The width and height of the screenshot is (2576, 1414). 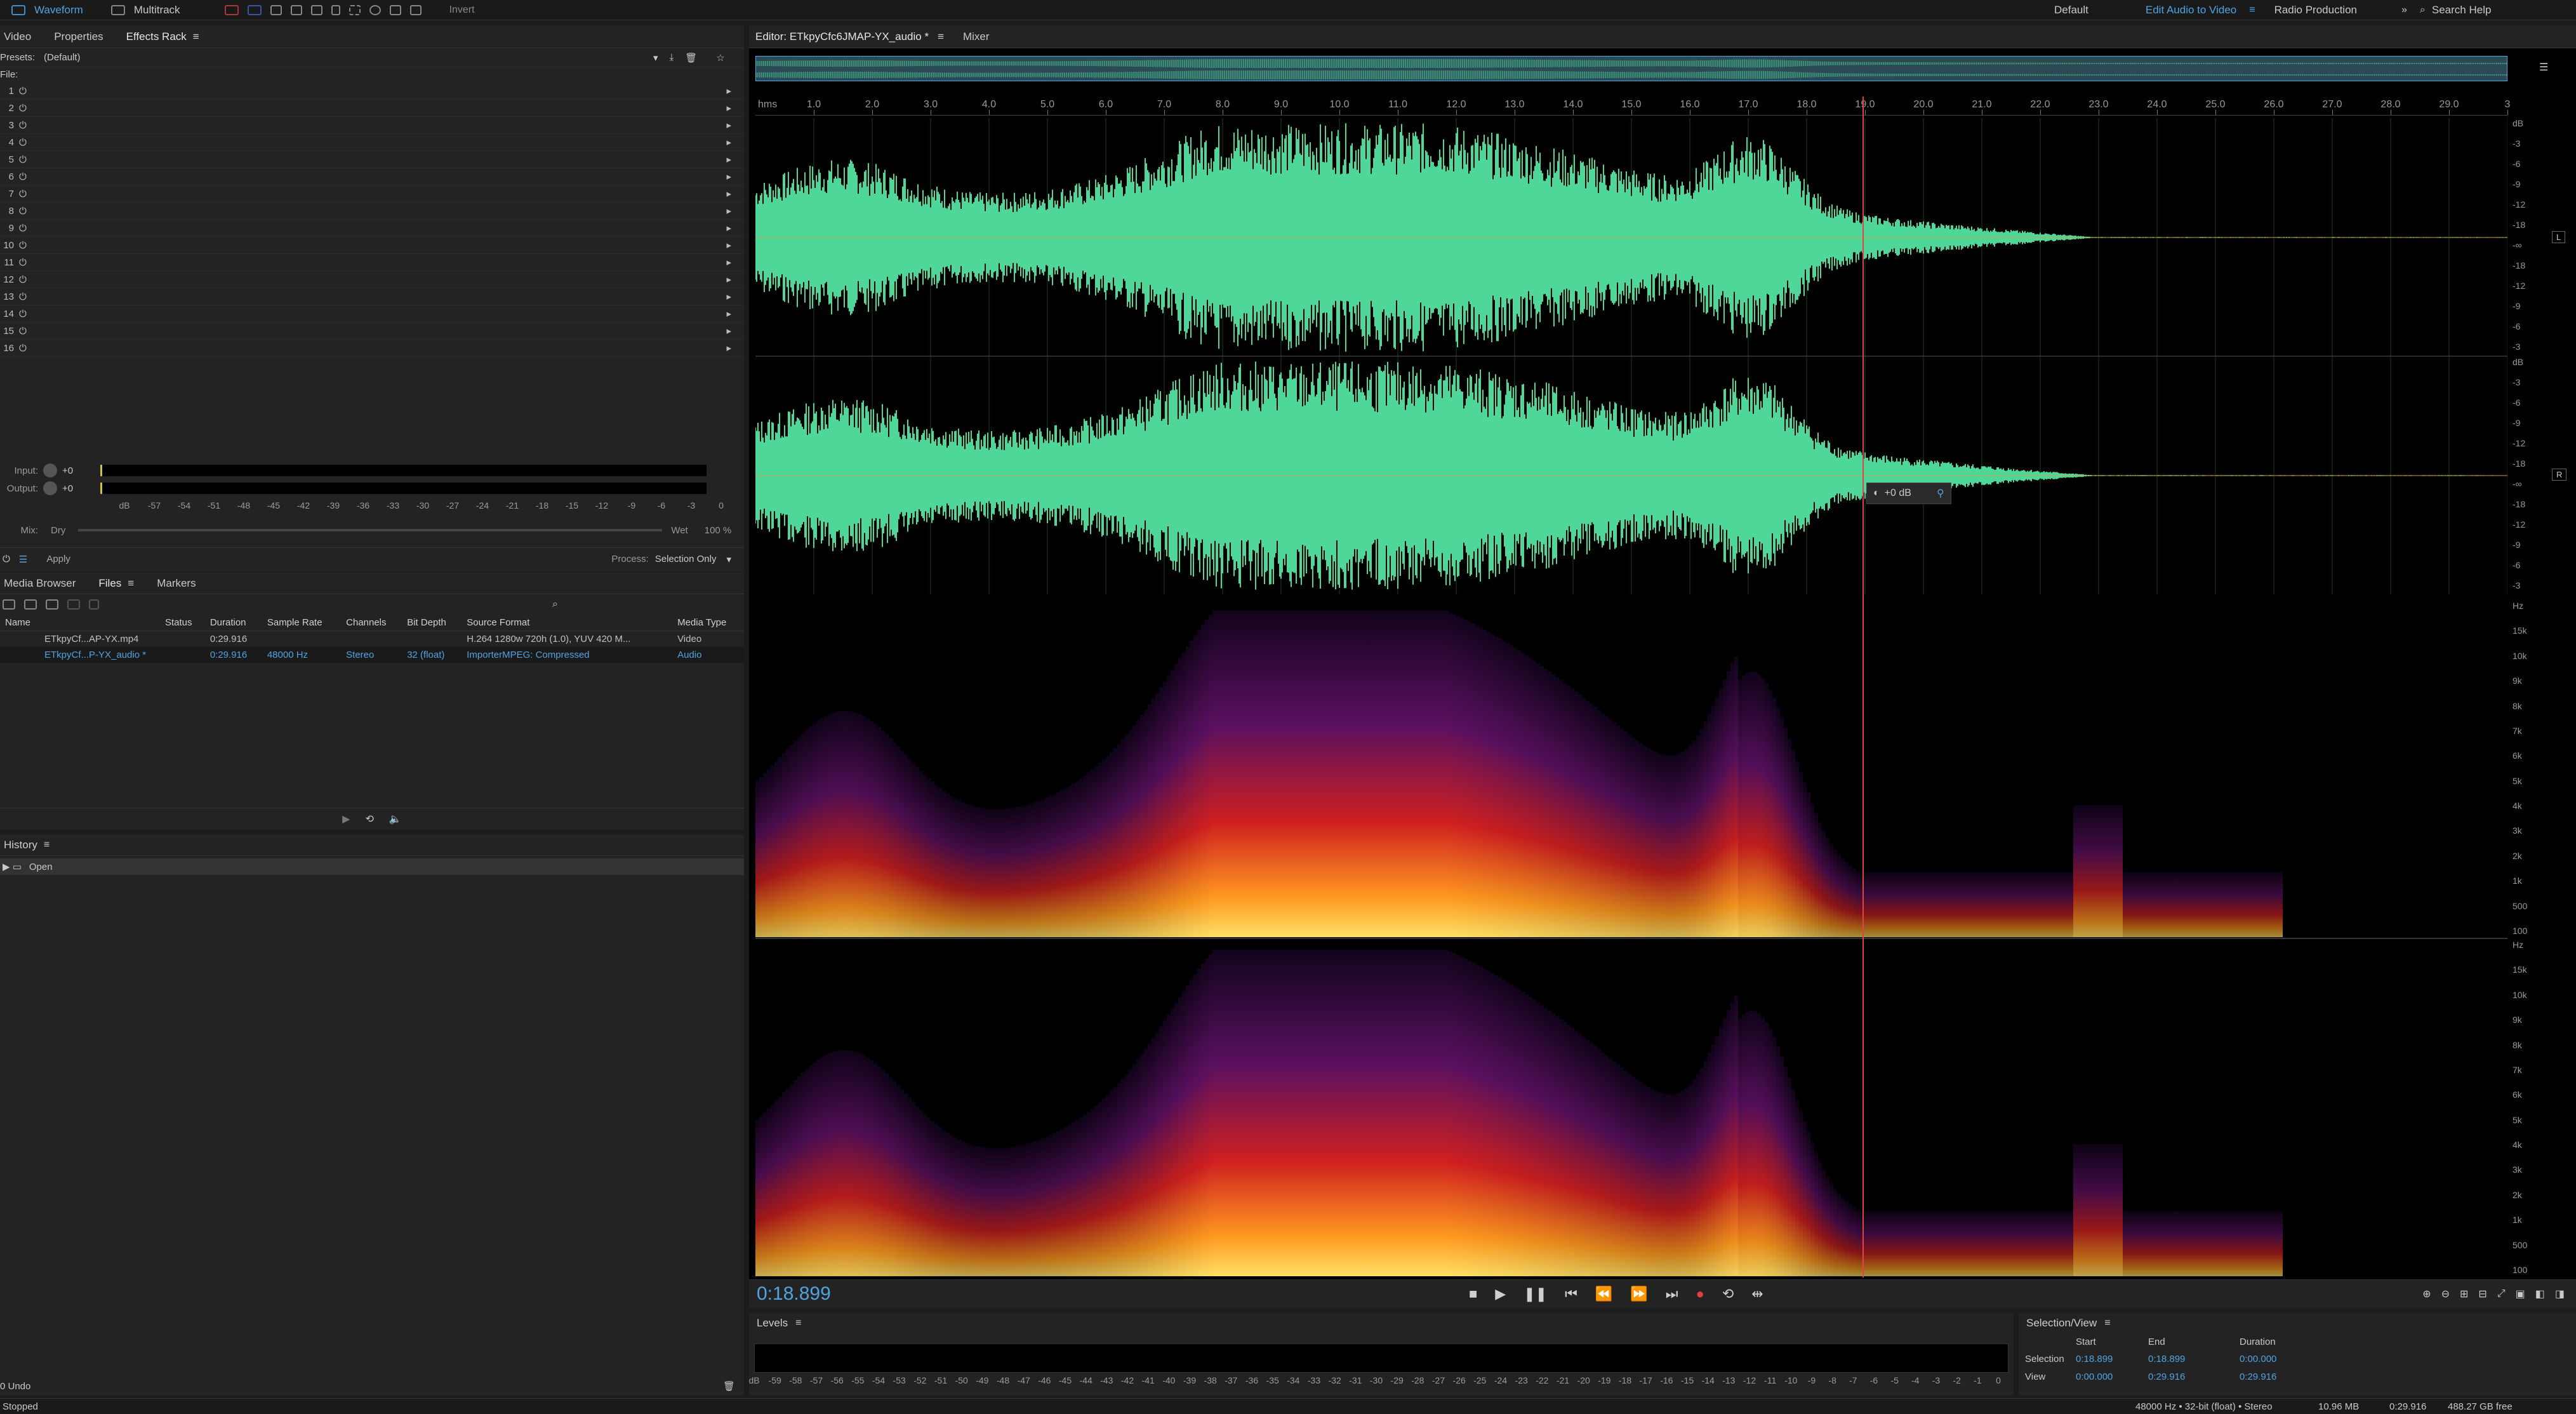 I want to click on hud-pin-icon: ⚲, so click(x=1940, y=493).